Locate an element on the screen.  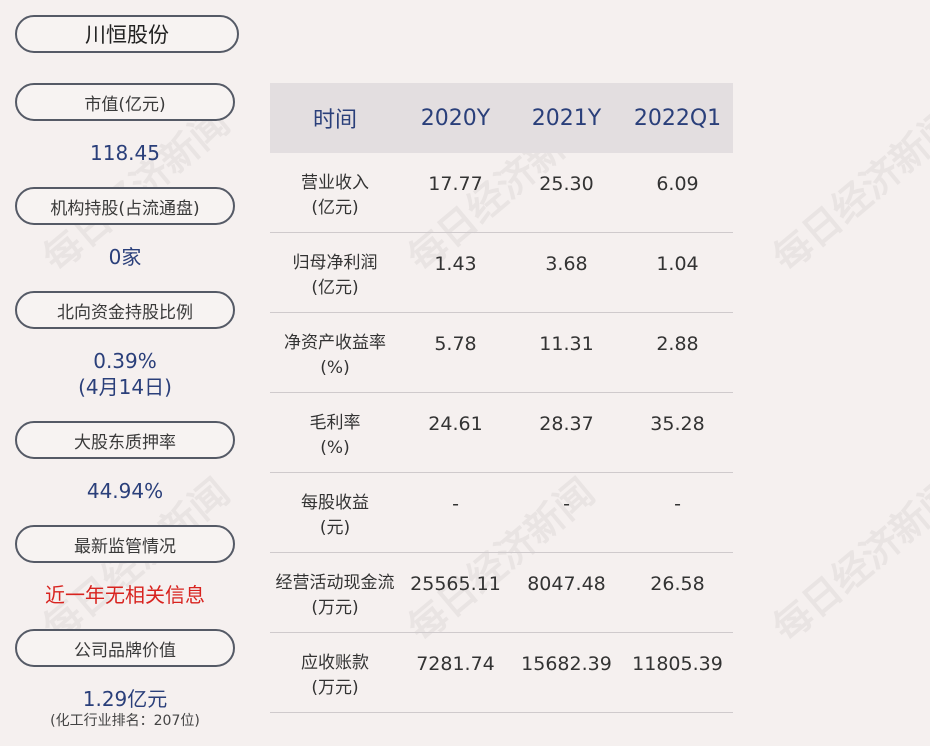
header-time: 时间 is located at coordinates (334, 120).